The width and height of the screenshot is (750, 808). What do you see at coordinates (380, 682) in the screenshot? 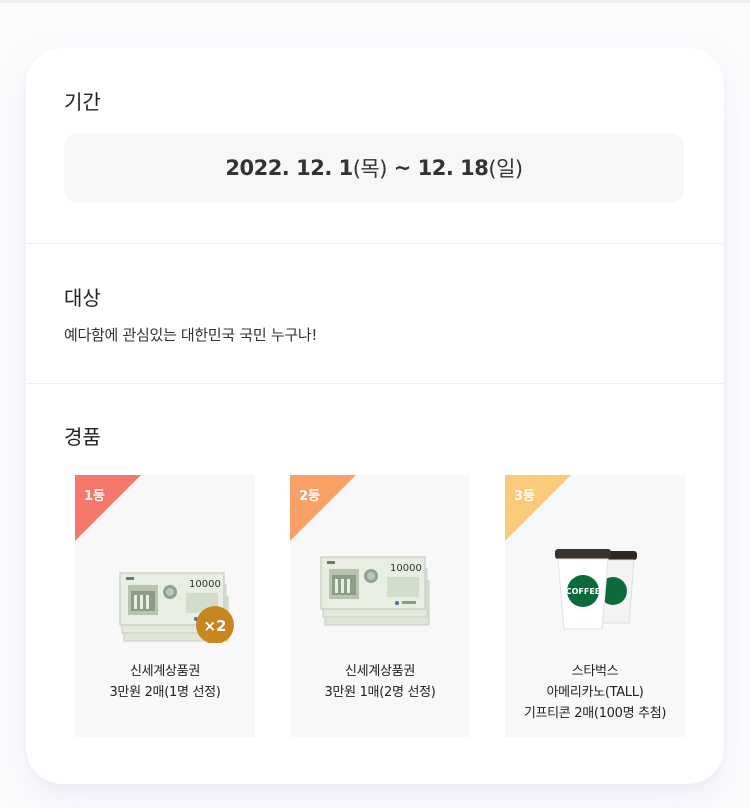
I see `prize-description: 신세계상품권 3만원 1매(2명 선정)` at bounding box center [380, 682].